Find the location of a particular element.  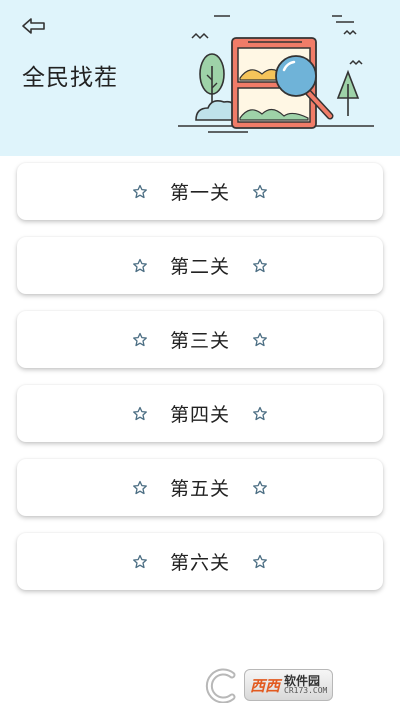

back-button is located at coordinates (34, 26).